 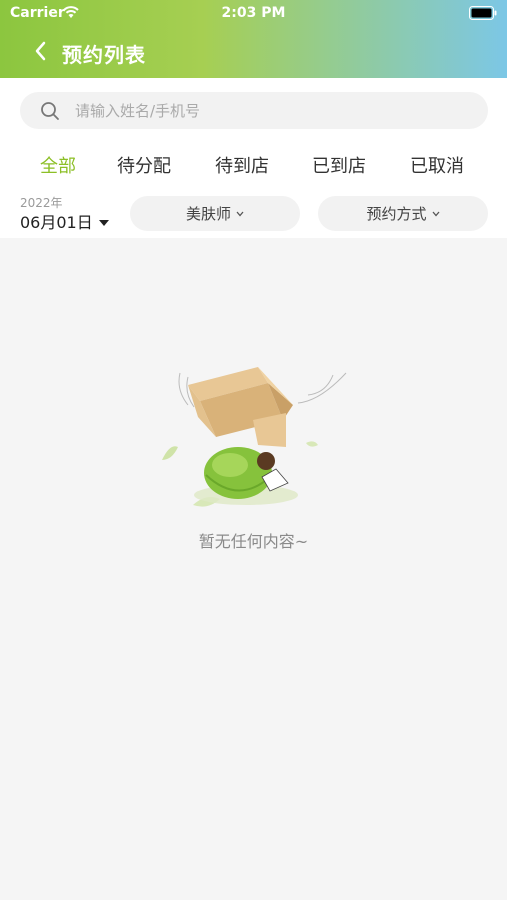 I want to click on tab-cancelled: 已取消, so click(x=437, y=165).